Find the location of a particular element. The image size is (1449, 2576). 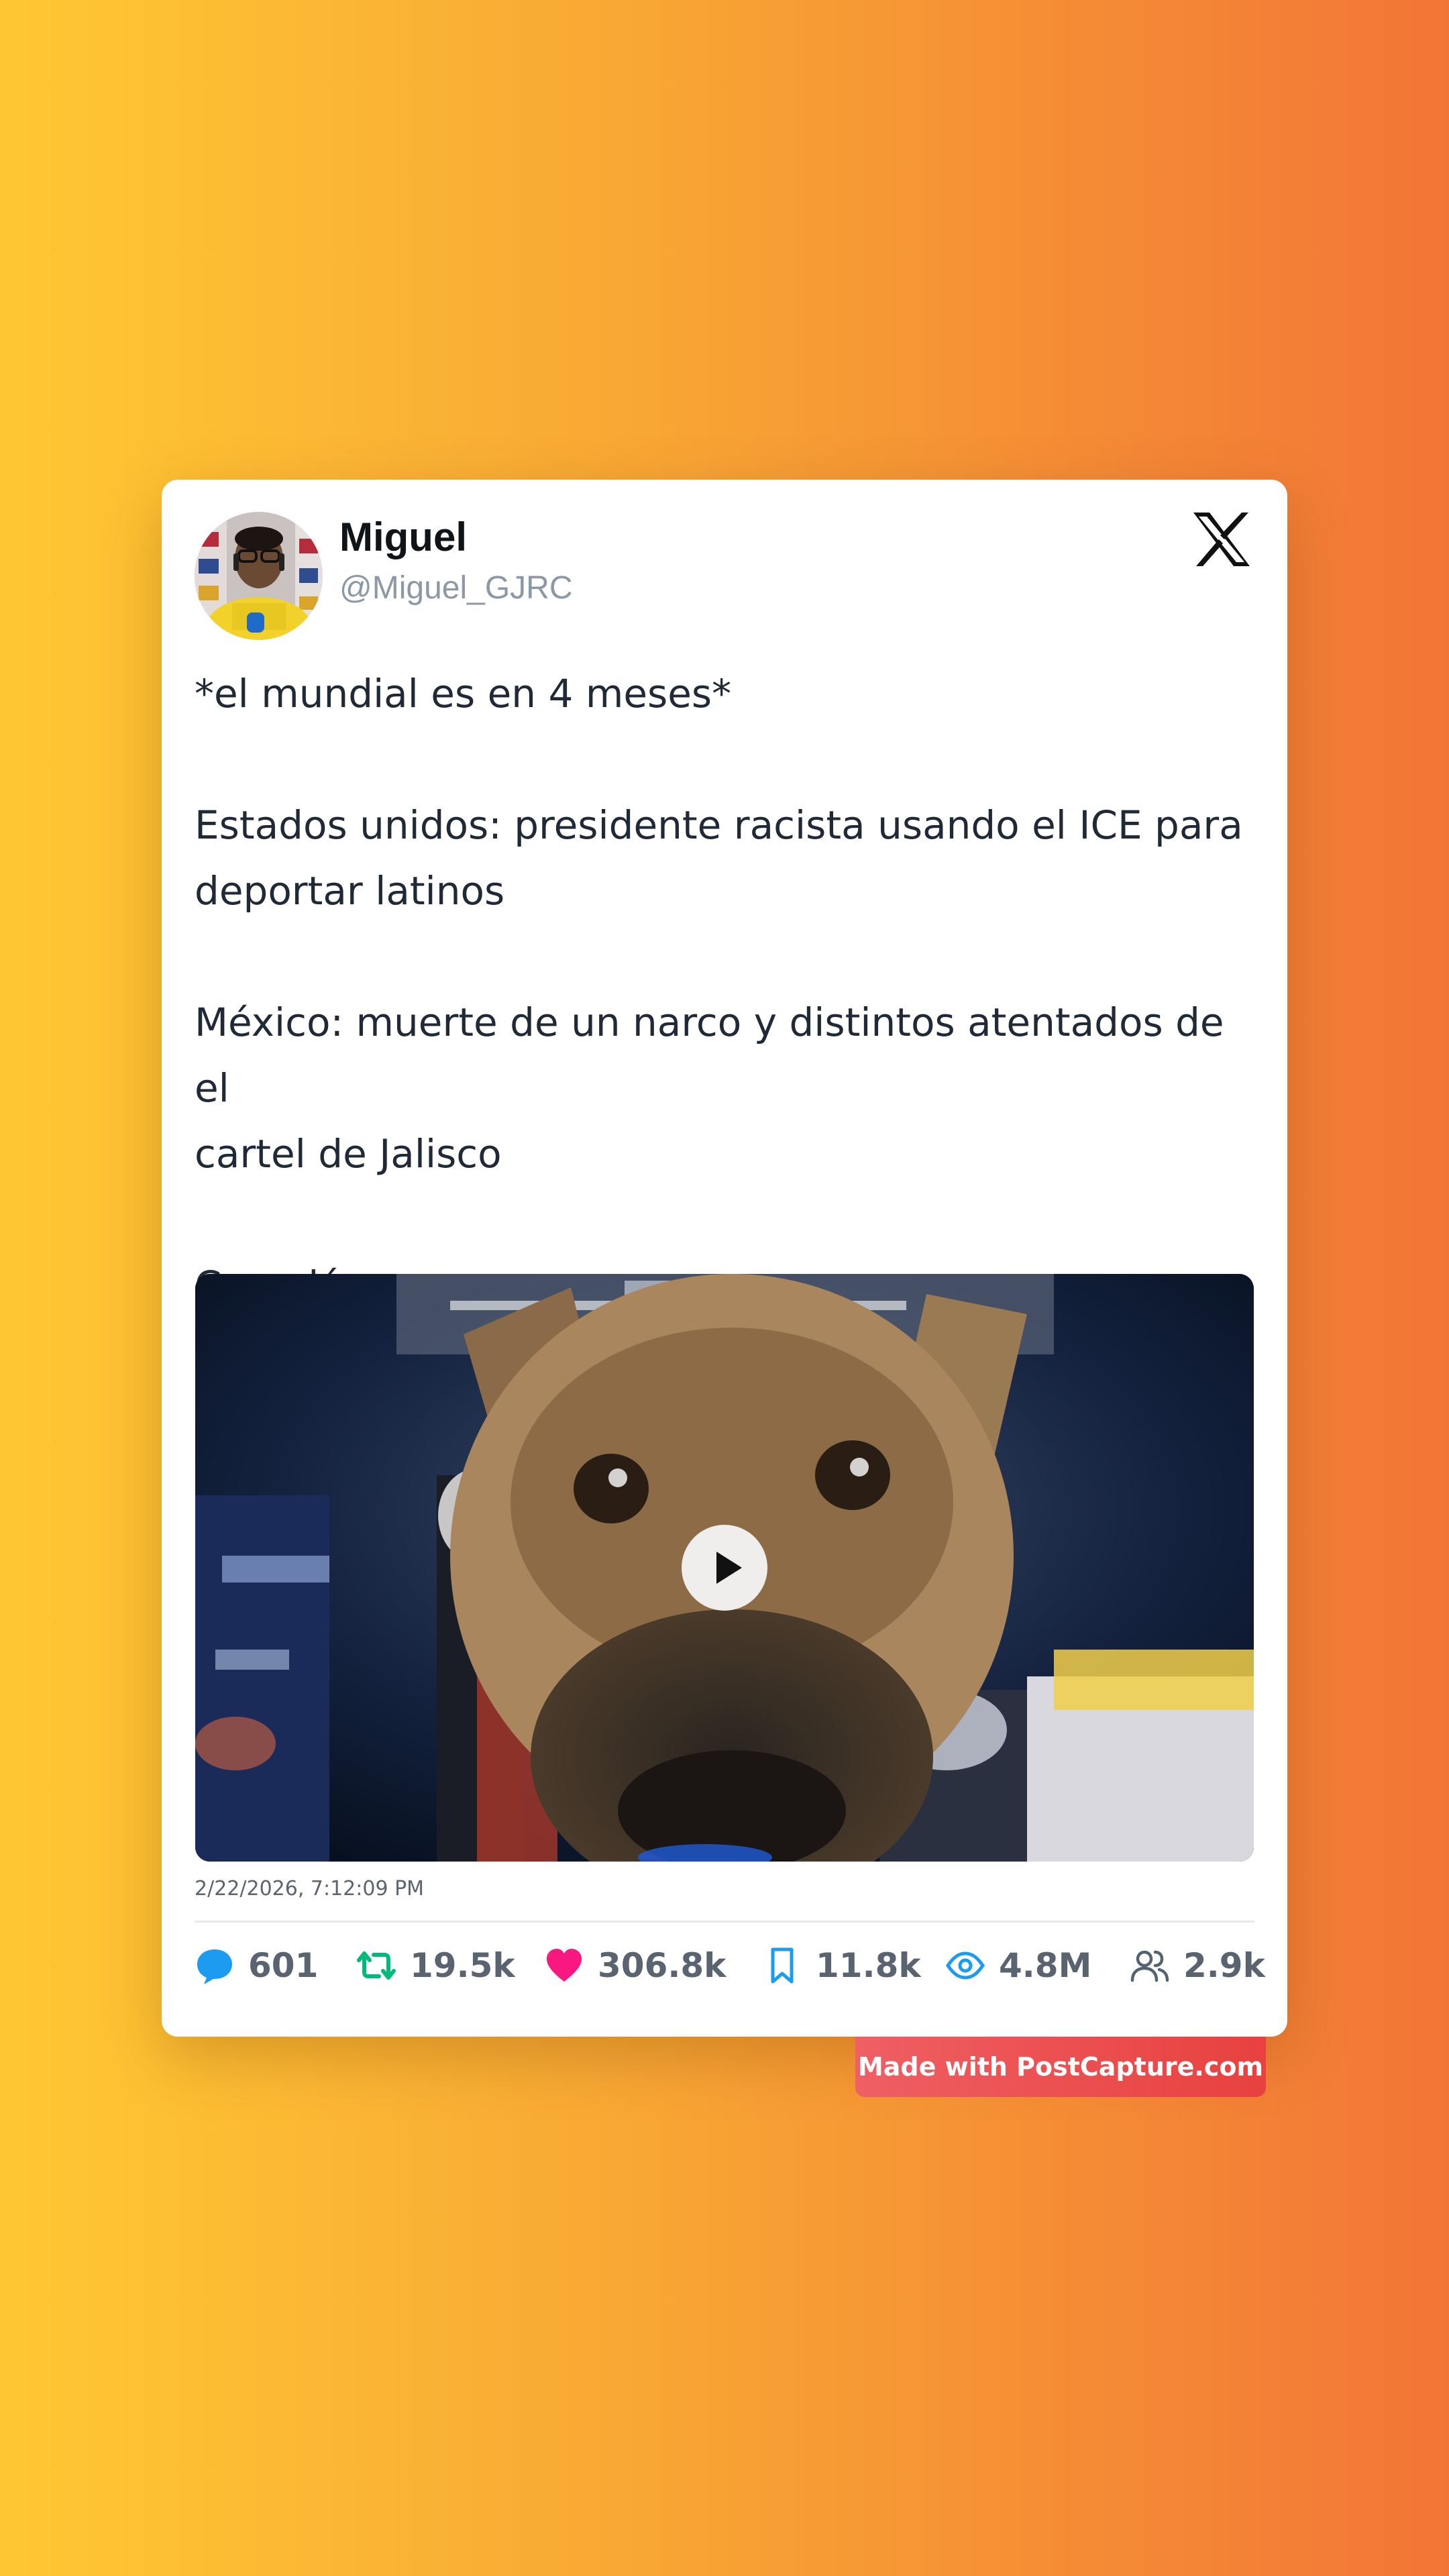

x-logo-icon is located at coordinates (1221, 539).